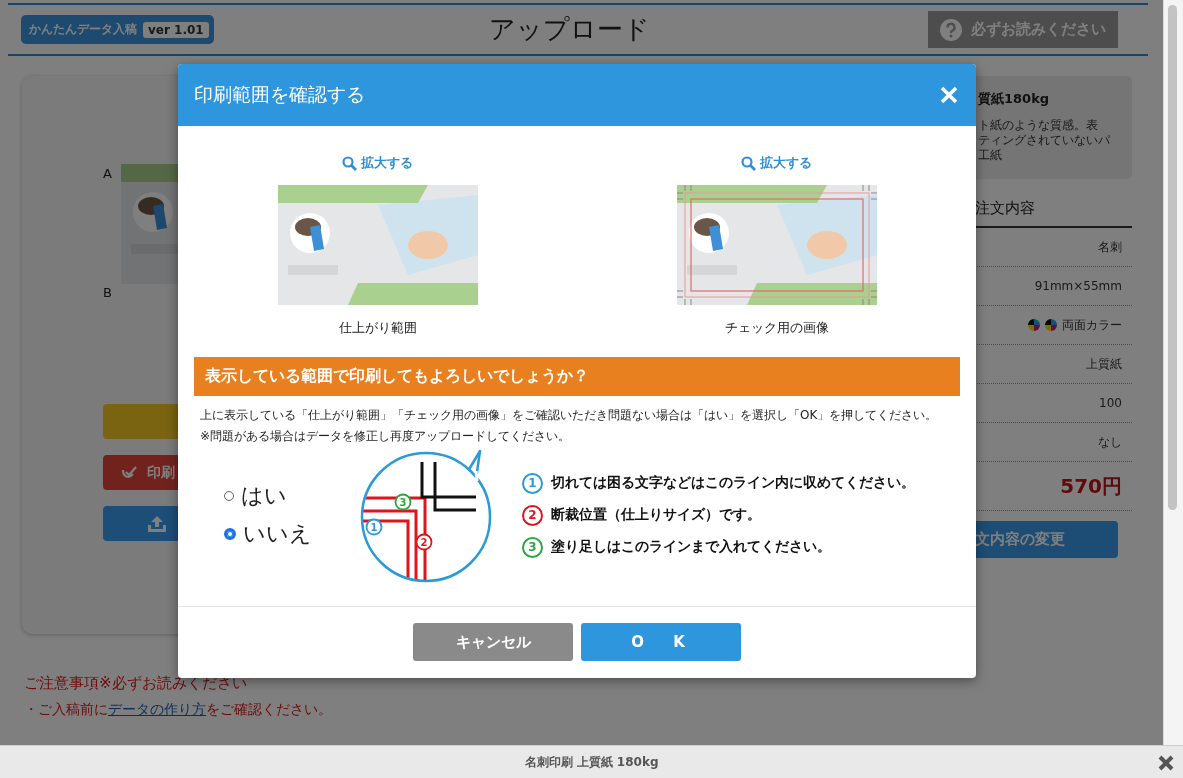 The width and height of the screenshot is (1183, 778). Describe the element at coordinates (1092, 325) in the screenshot. I see `order-value: 両面カラー` at that location.